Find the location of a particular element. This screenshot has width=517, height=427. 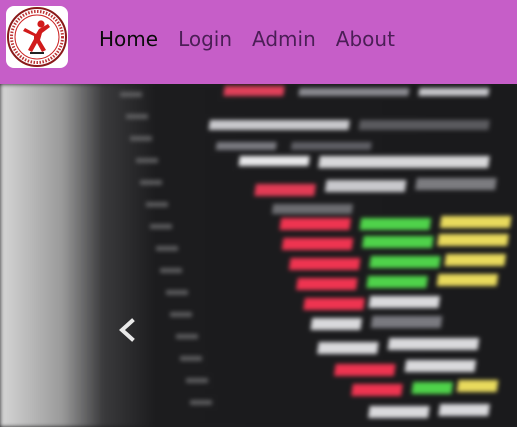

chevron-left-icon is located at coordinates (127, 330).